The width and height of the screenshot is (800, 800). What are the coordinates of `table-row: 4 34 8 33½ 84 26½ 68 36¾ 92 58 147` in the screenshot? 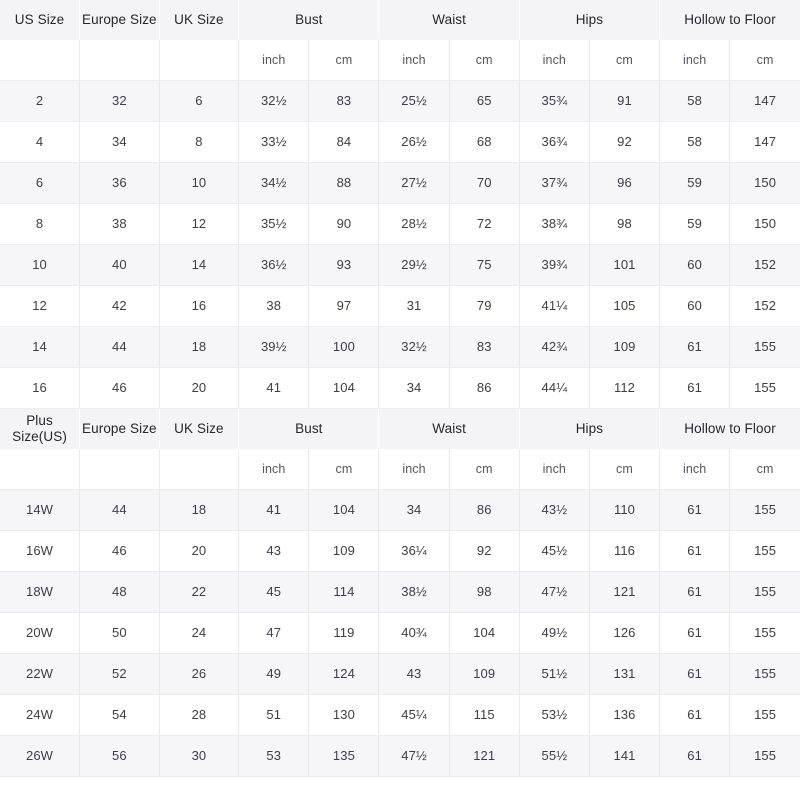 It's located at (400, 142).